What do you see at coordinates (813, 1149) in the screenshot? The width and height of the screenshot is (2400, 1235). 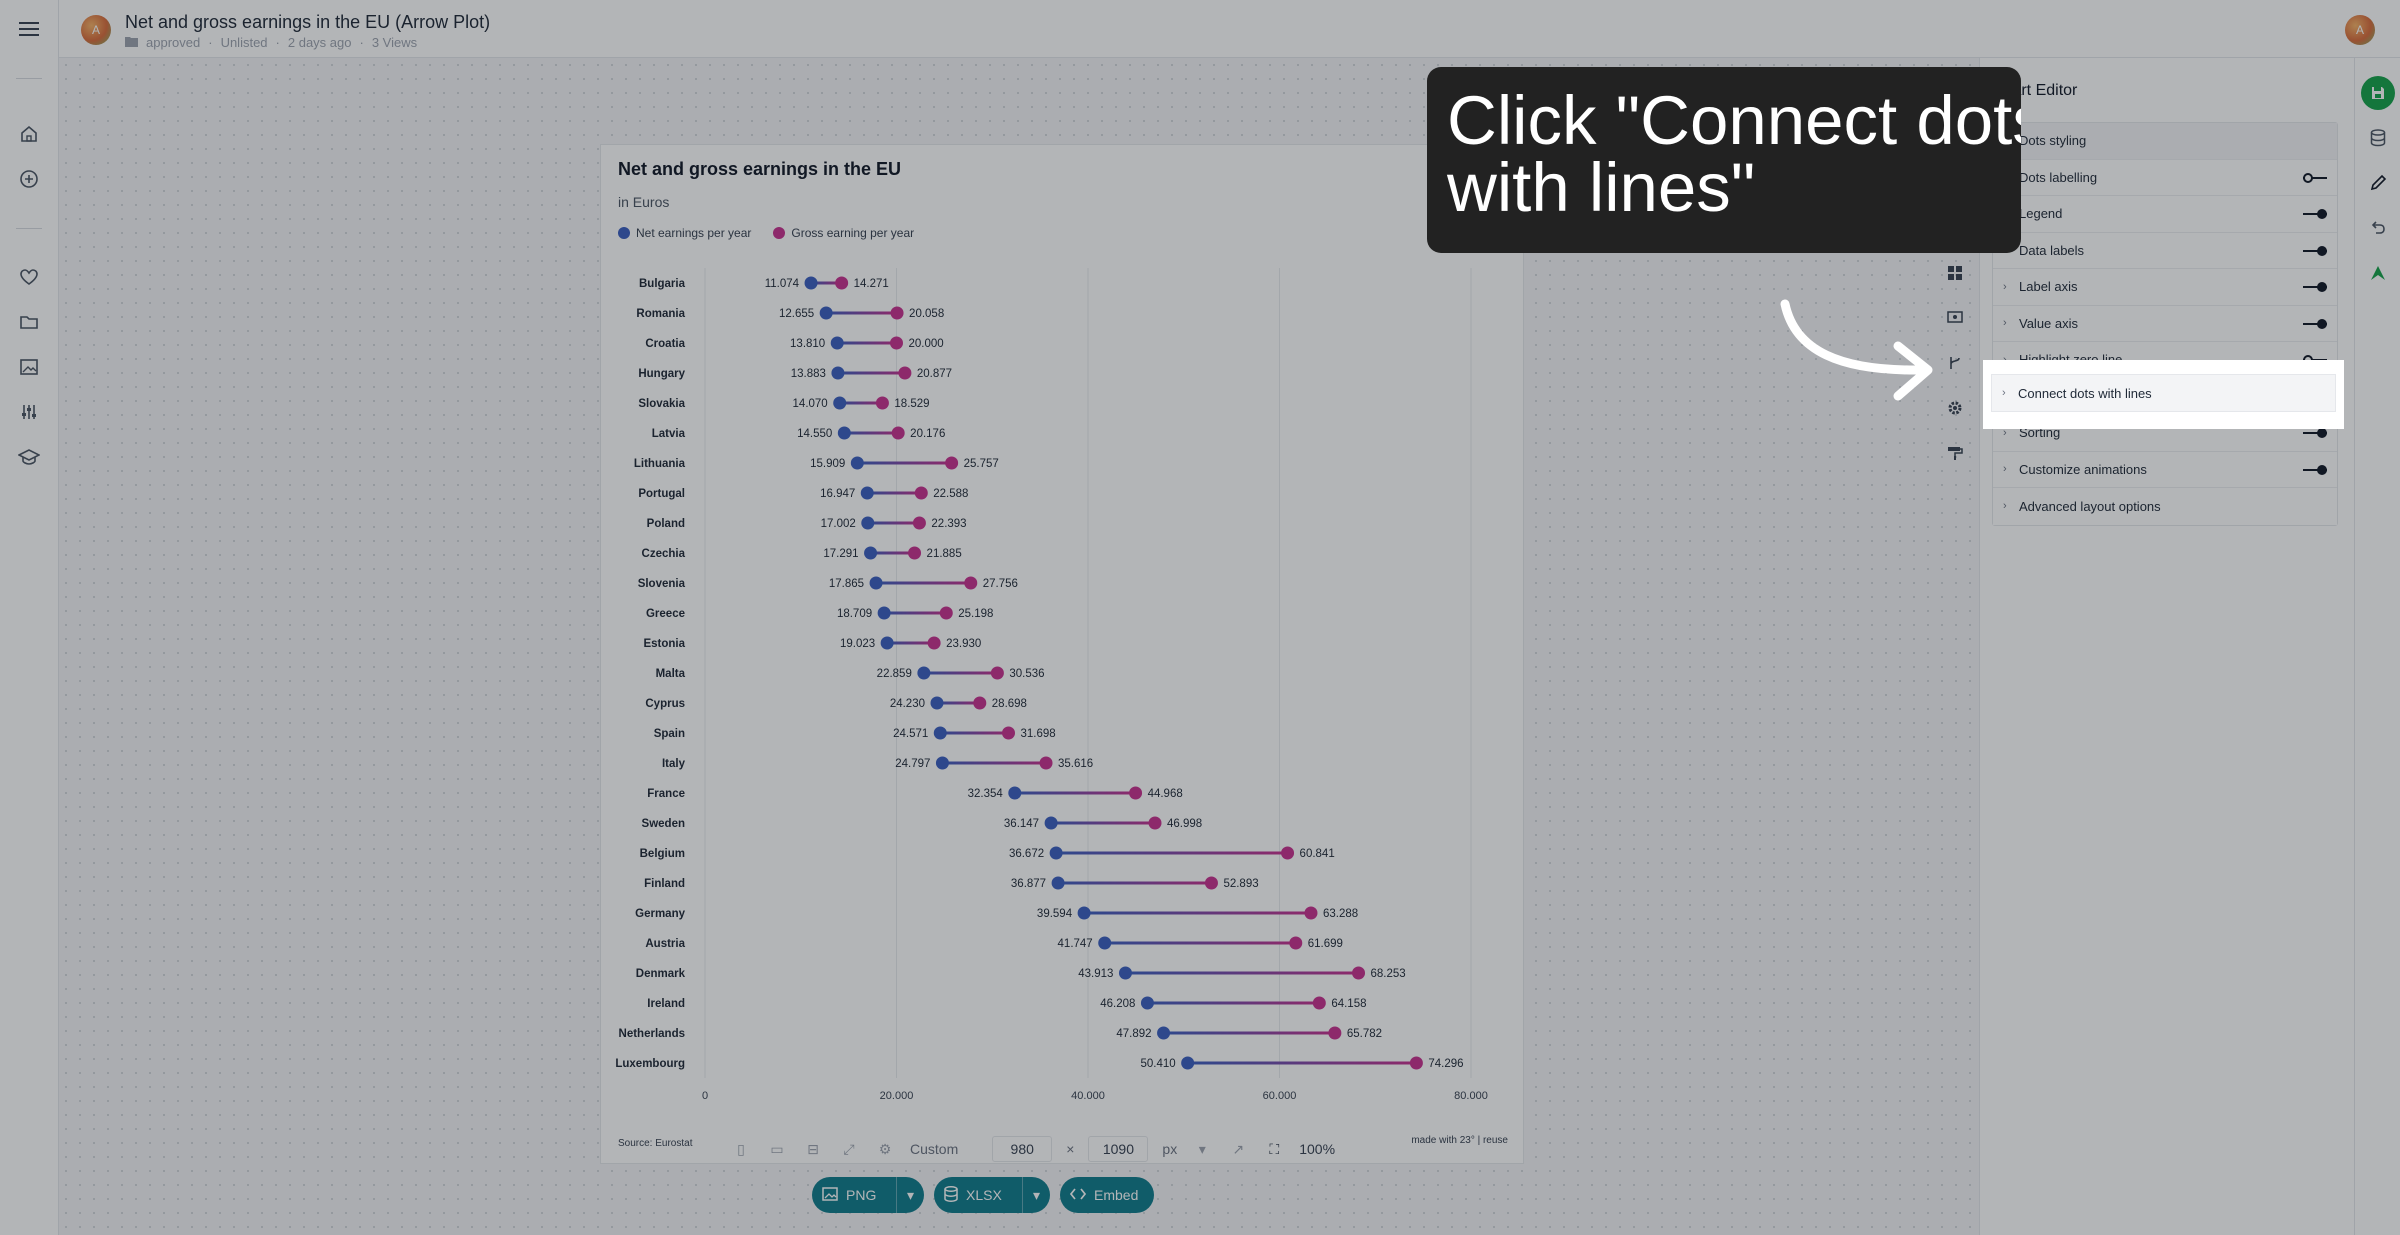 I see `size-laptop-icon: ⊟` at bounding box center [813, 1149].